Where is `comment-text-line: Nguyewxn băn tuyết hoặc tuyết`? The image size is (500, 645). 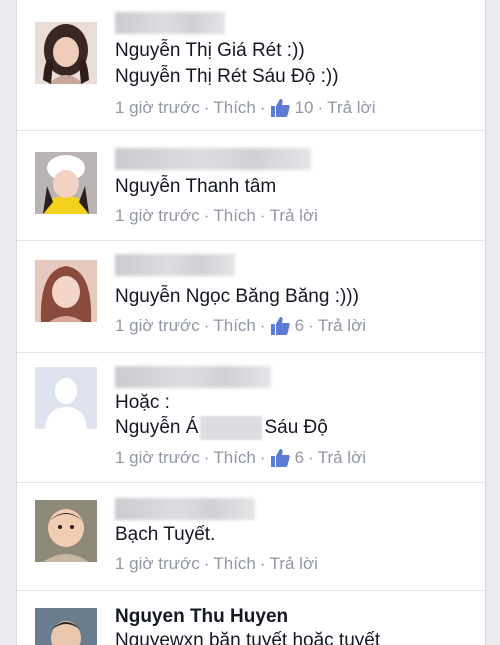
comment-text-line: Nguyewxn băn tuyết hoặc tuyết is located at coordinates (248, 637).